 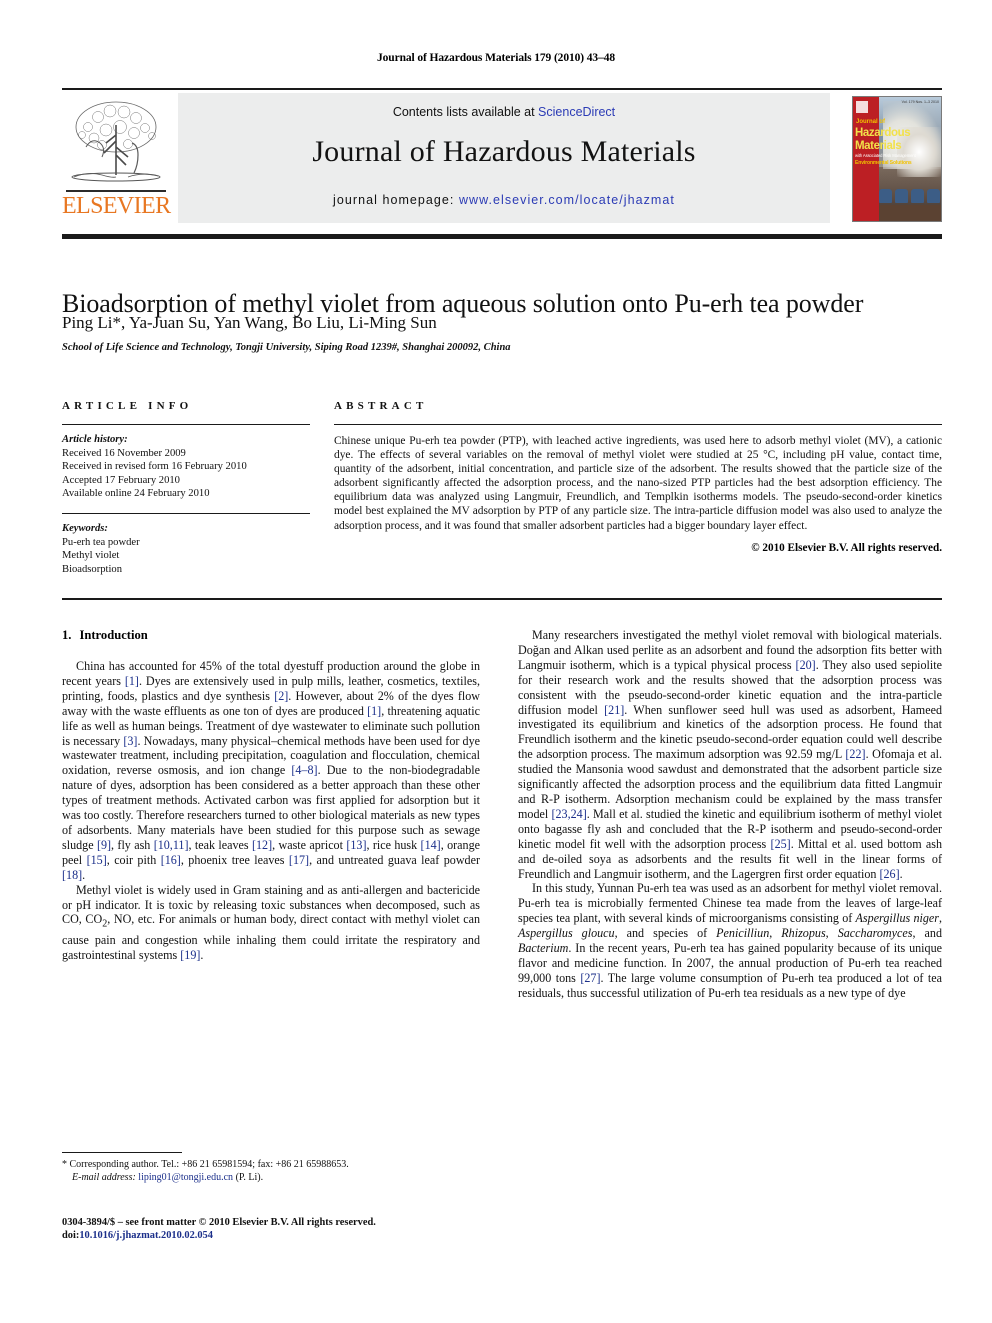 What do you see at coordinates (885, 155) in the screenshot?
I see `cover-subtitle: with Associated Risk Management` at bounding box center [885, 155].